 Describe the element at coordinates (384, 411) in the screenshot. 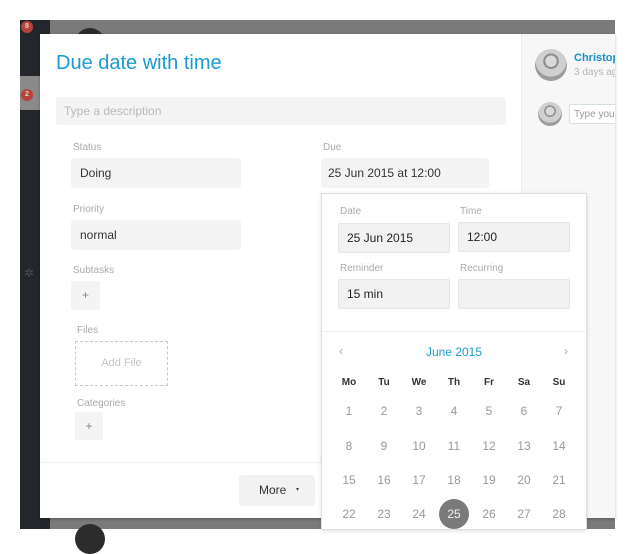

I see `calendar-day: 2` at that location.